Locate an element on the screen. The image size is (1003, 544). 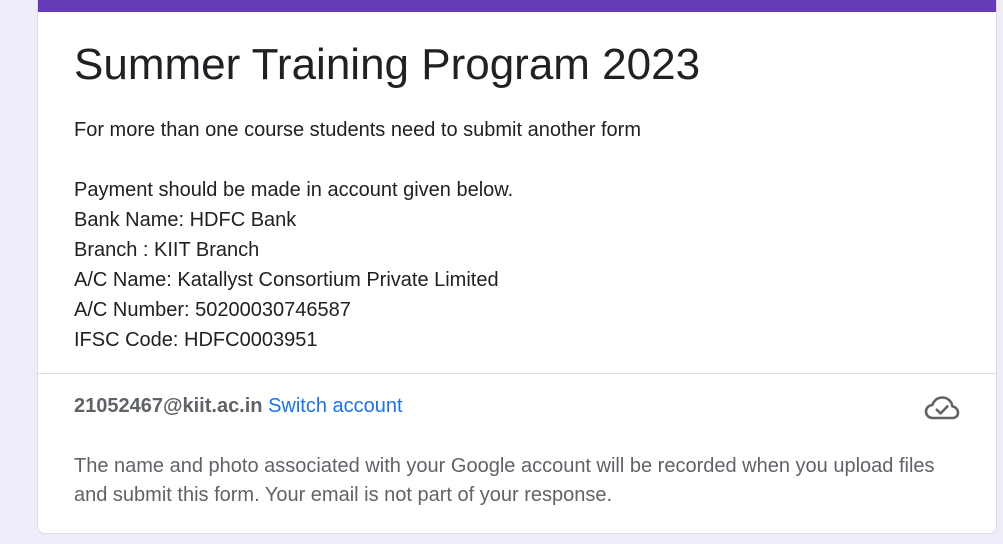
description-spacer is located at coordinates (357, 160).